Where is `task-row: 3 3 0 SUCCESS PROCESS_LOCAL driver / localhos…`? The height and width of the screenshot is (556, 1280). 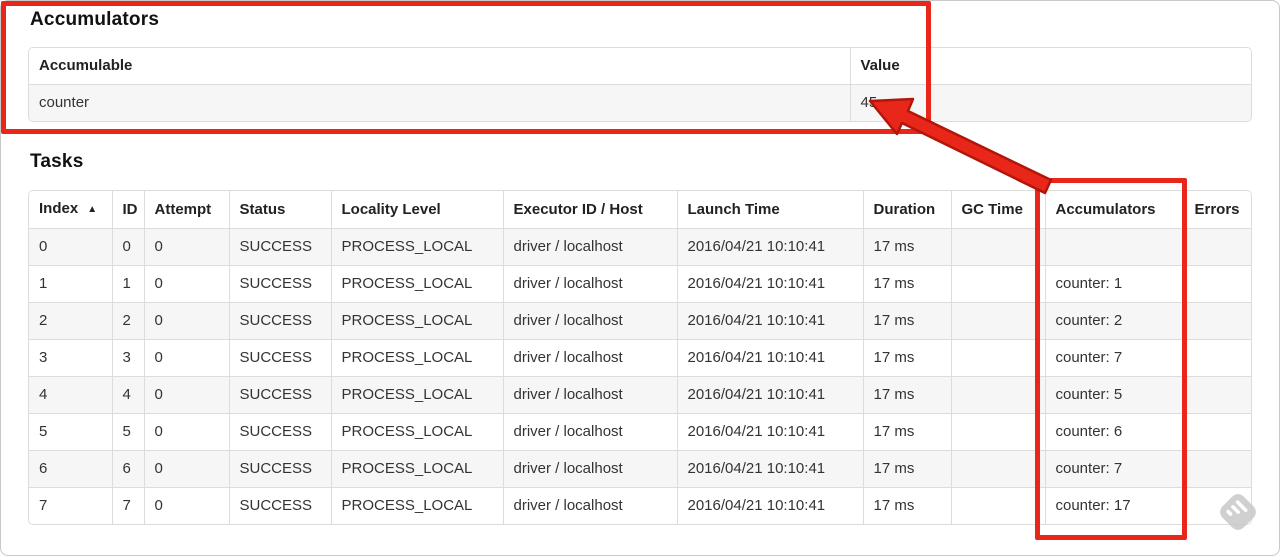
task-row: 3 3 0 SUCCESS PROCESS_LOCAL driver / localhos… is located at coordinates (640, 358).